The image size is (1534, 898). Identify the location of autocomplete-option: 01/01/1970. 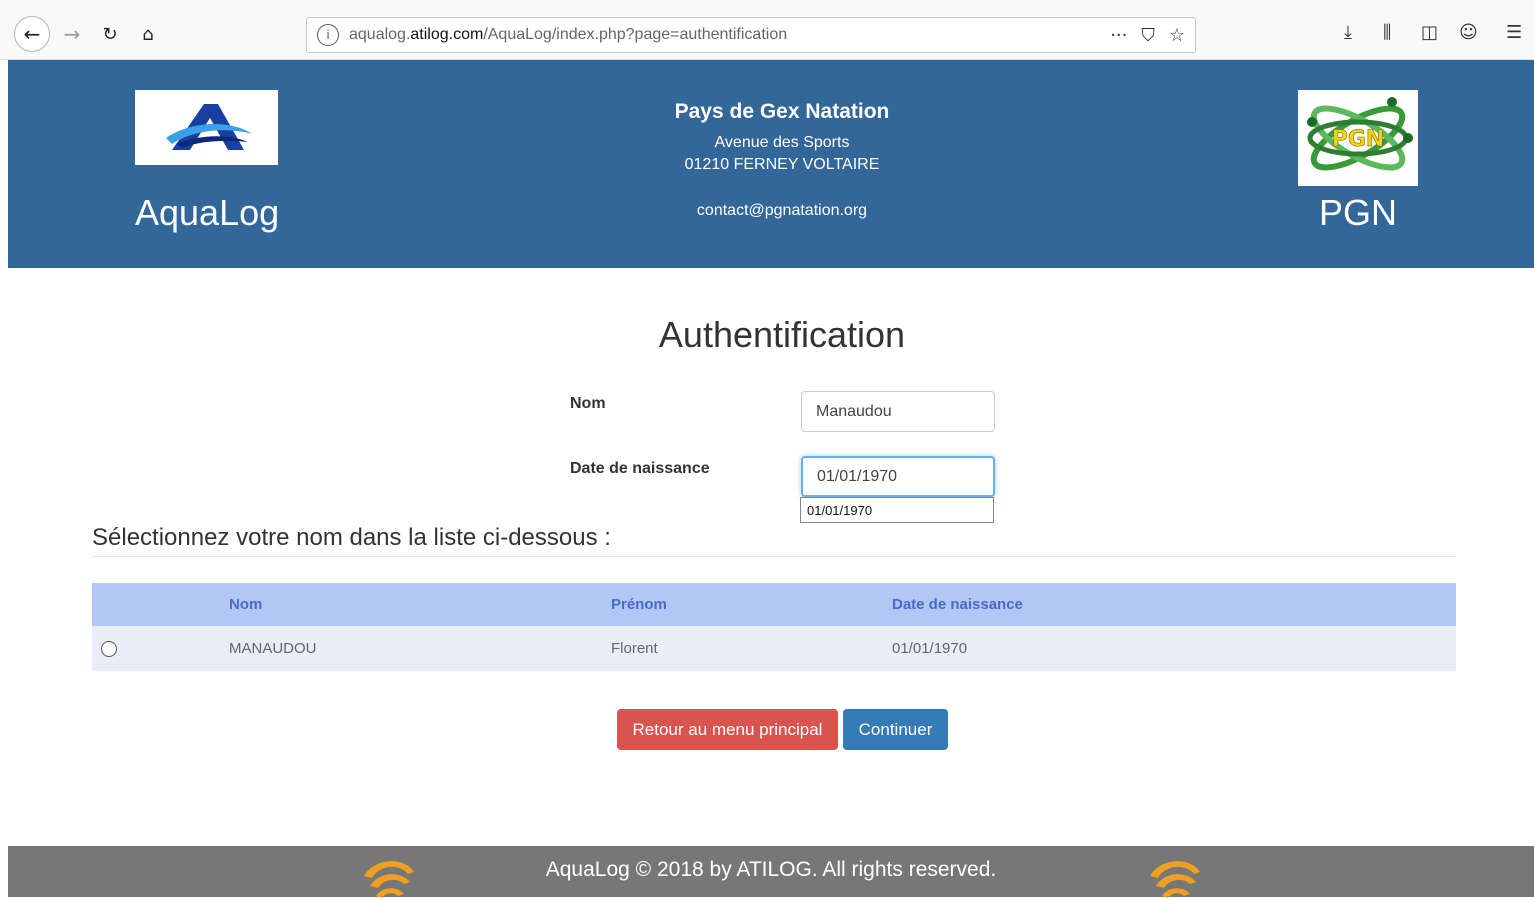
(897, 510).